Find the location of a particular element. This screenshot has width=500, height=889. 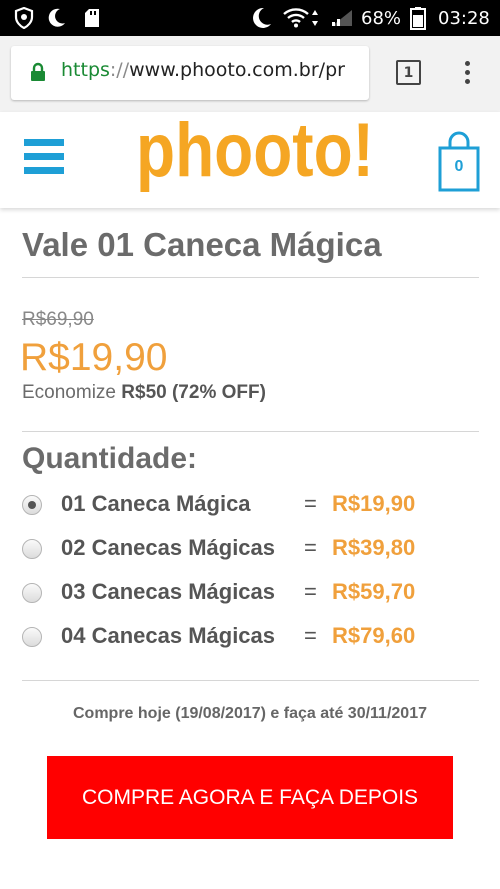

quantity-option-2: 02 Canecas Mágicas = R$39,80 is located at coordinates (250, 550).